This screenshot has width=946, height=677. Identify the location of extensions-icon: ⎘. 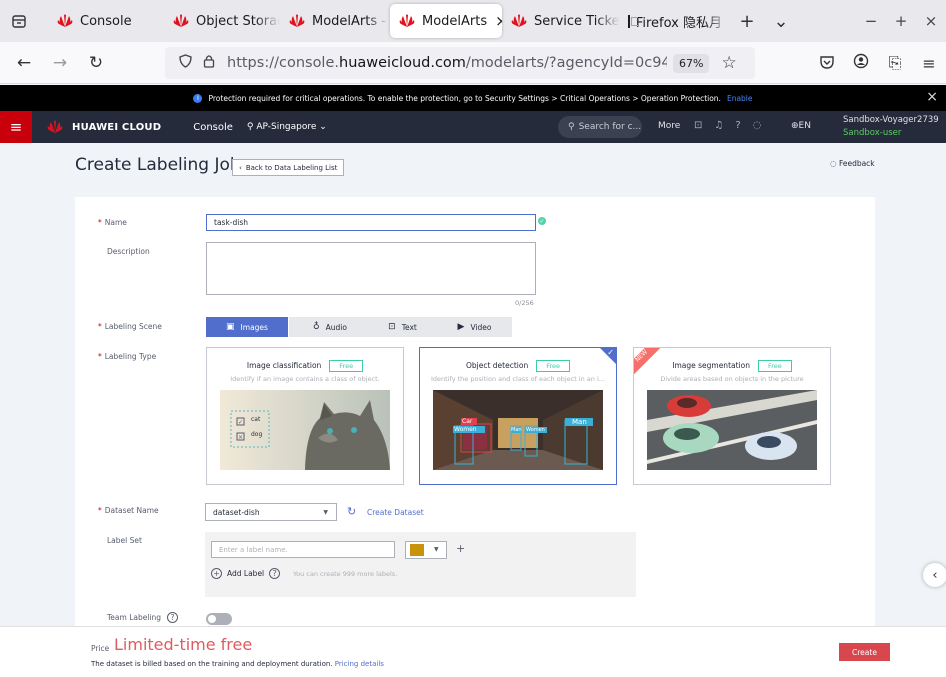
(895, 63).